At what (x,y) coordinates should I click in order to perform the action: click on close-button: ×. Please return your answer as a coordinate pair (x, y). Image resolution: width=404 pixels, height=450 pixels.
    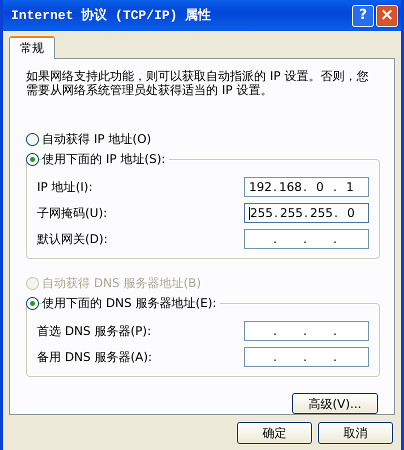
    Looking at the image, I should click on (387, 15).